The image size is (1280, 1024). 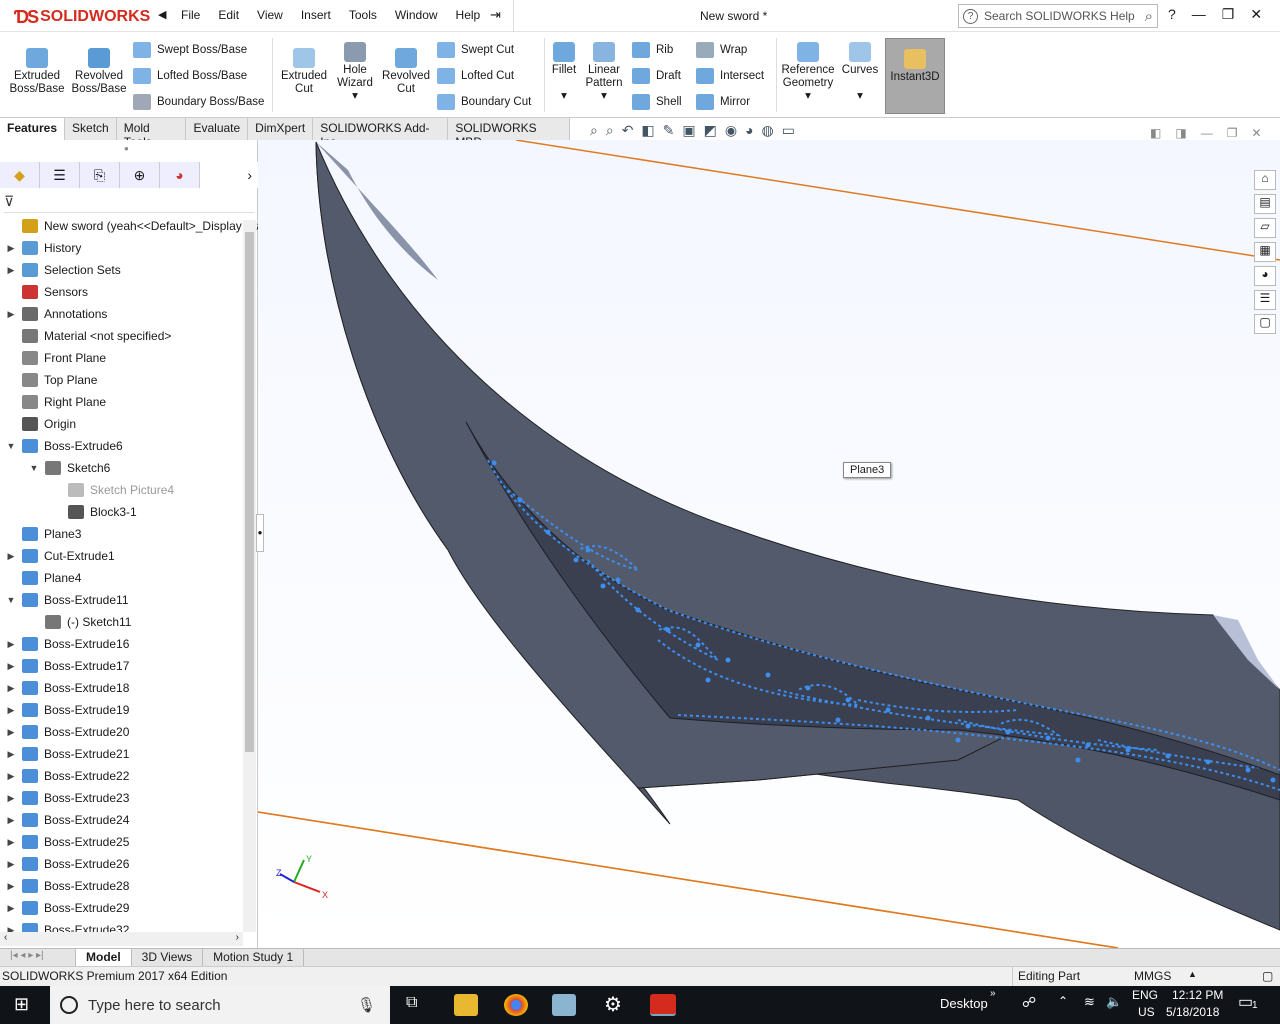 I want to click on tree-item: (-) Sketch11, so click(x=79, y=622).